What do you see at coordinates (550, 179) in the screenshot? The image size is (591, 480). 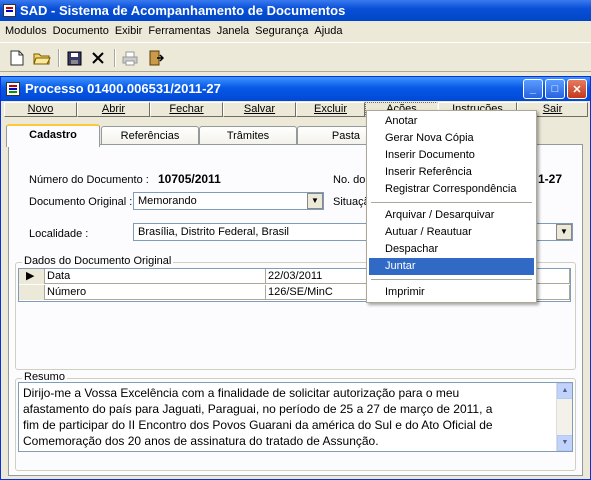 I see `no-do-value: 1-27` at bounding box center [550, 179].